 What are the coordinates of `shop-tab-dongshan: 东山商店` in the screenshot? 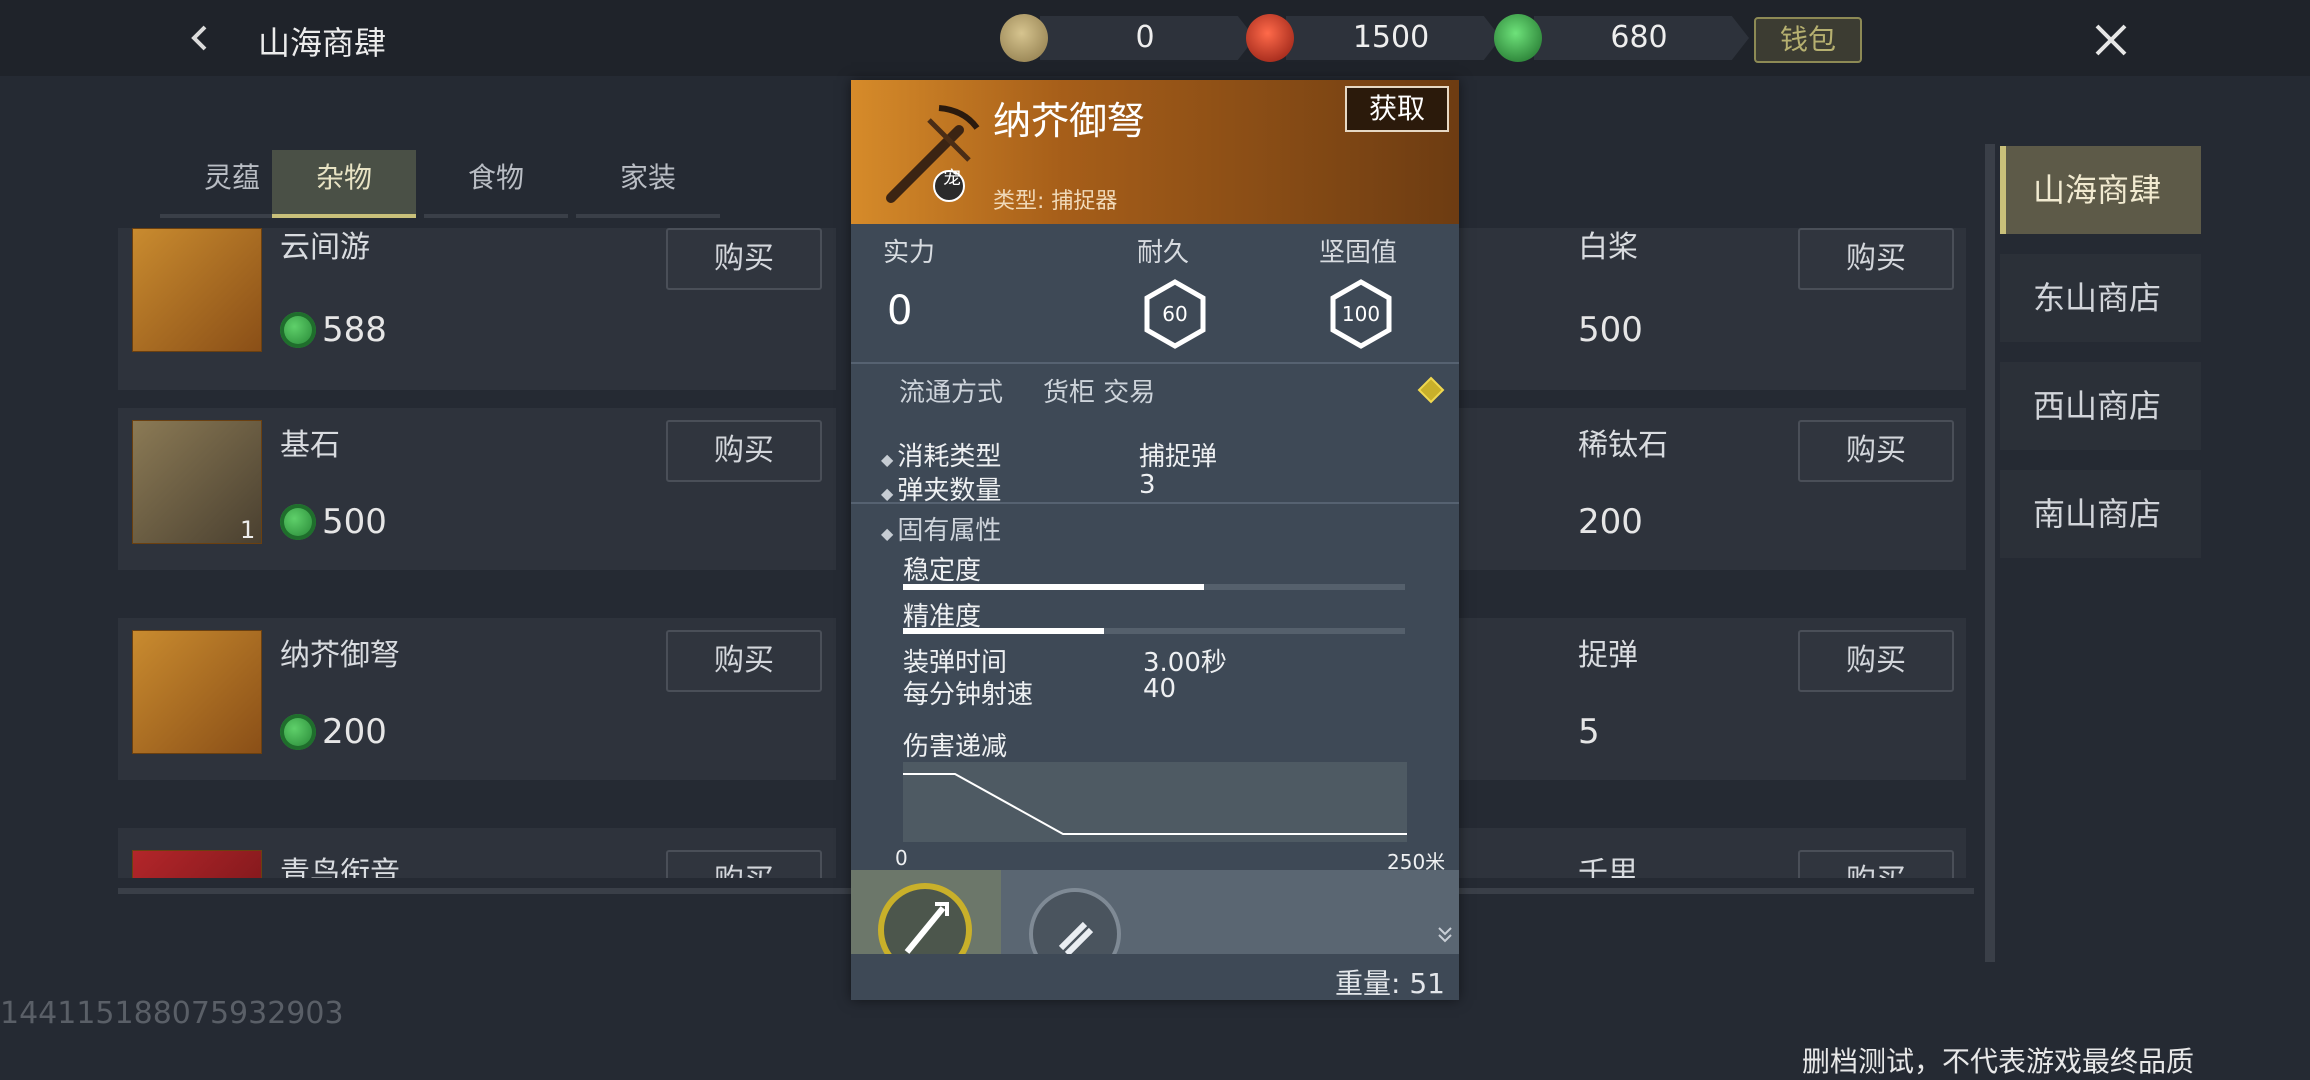 It's located at (2100, 298).